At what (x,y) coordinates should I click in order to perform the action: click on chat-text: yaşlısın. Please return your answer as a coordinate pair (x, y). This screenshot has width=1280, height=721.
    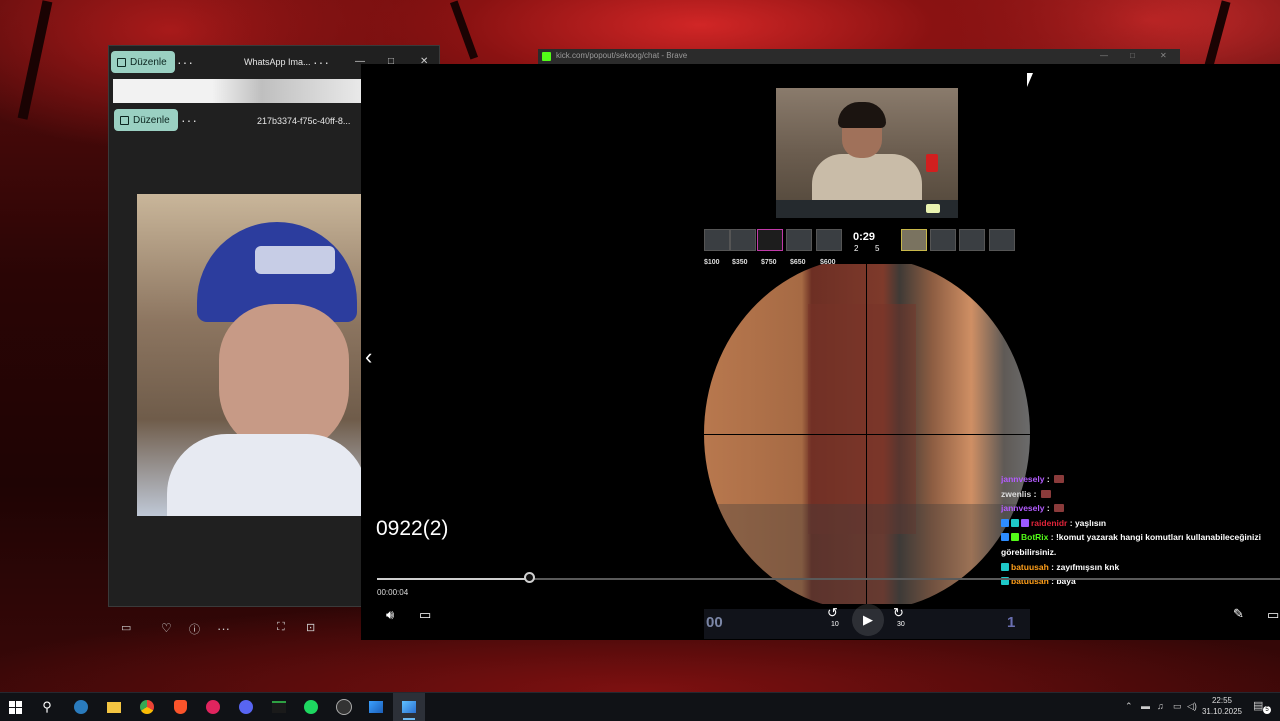
    Looking at the image, I should click on (1090, 522).